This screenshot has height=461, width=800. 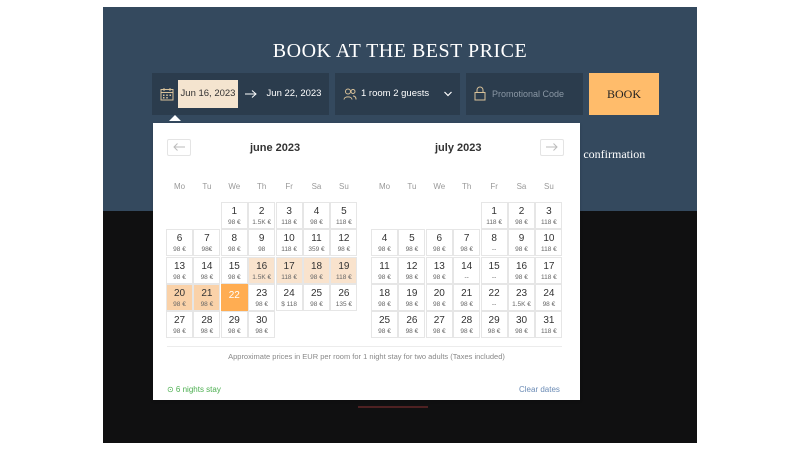 I want to click on clear-dates-link: Clear dates, so click(x=539, y=389).